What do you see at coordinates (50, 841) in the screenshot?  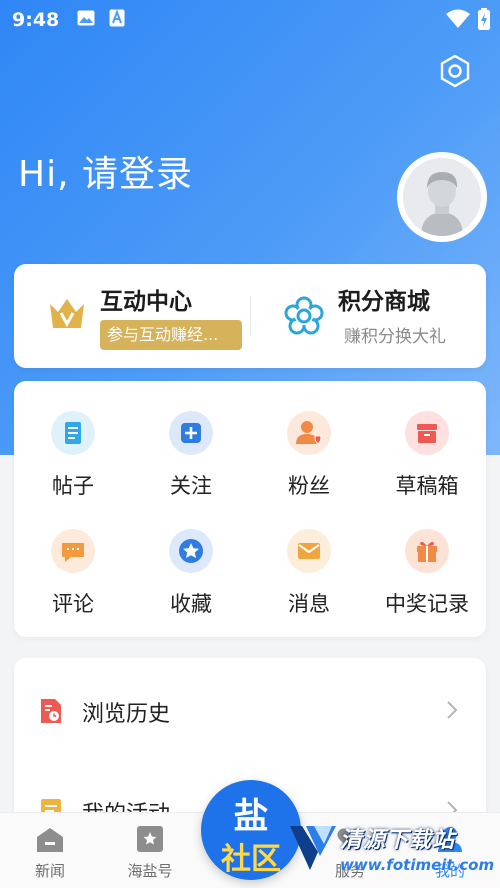 I see `news-icon` at bounding box center [50, 841].